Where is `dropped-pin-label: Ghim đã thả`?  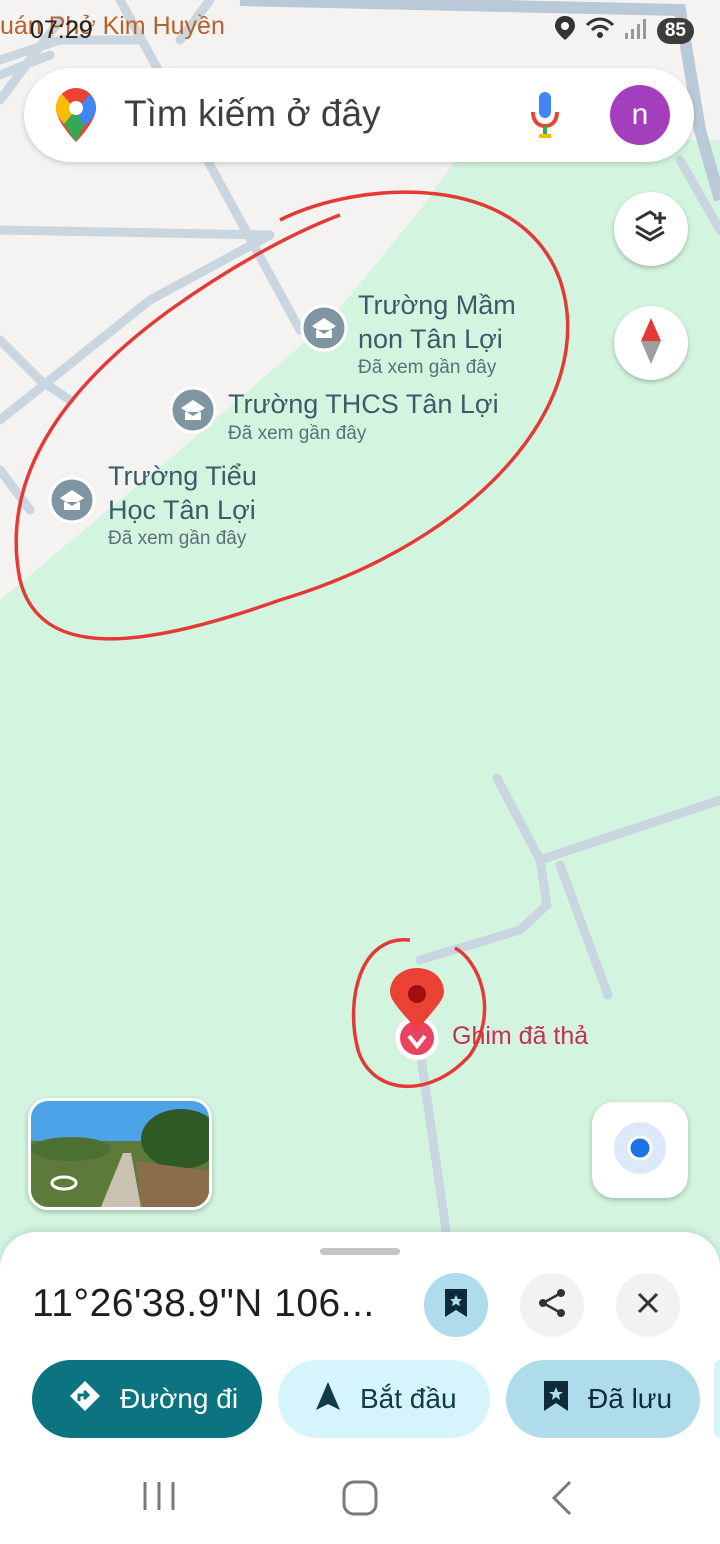
dropped-pin-label: Ghim đã thả is located at coordinates (520, 1036).